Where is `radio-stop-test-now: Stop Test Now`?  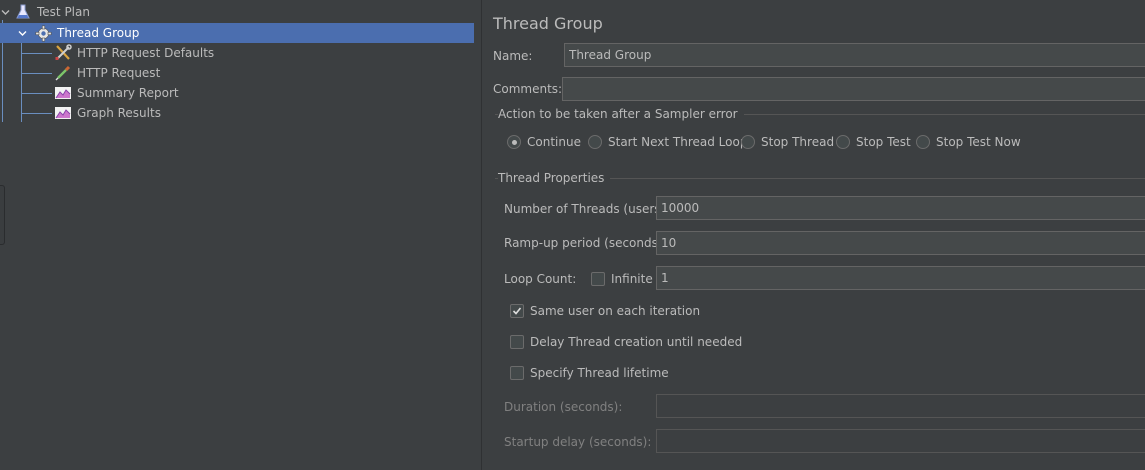 radio-stop-test-now: Stop Test Now is located at coordinates (968, 142).